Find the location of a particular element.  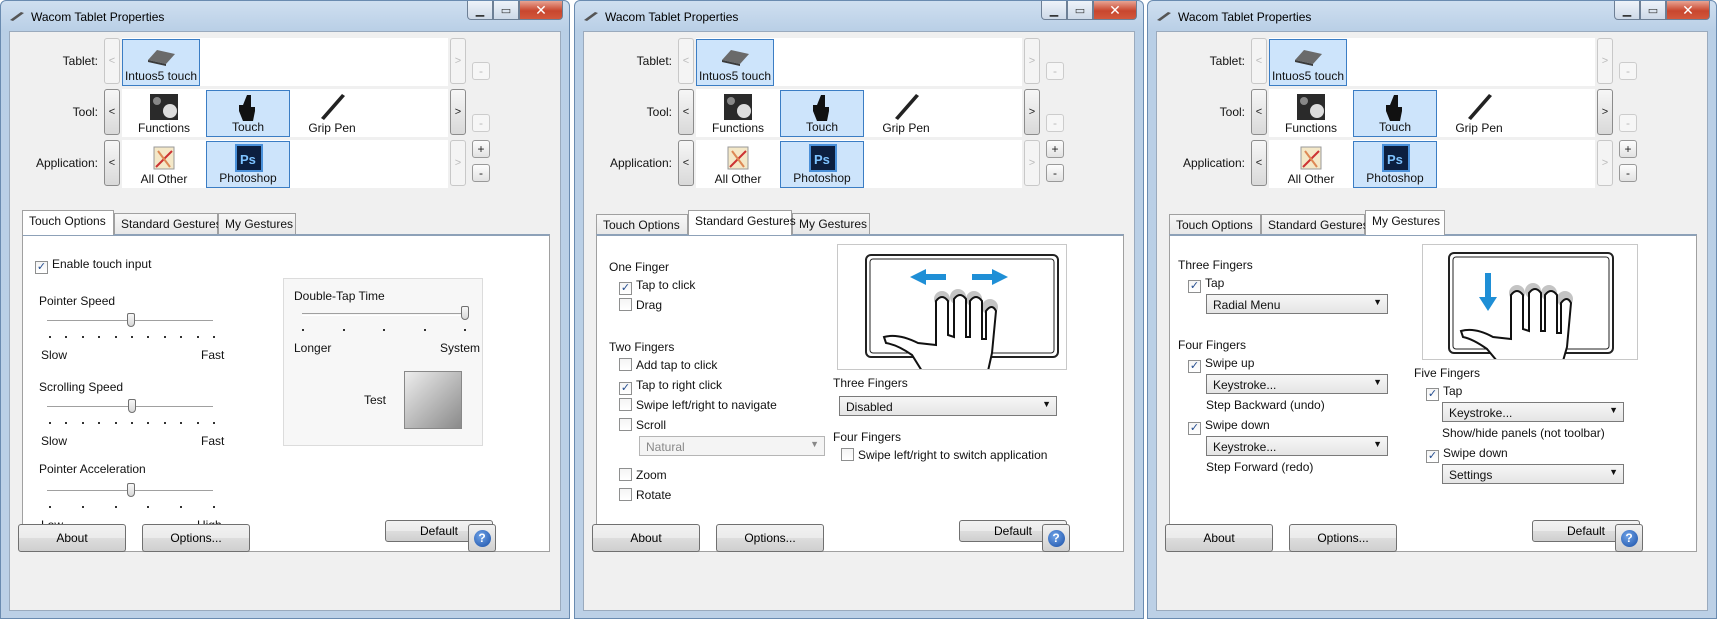

swipe-down-checkbox: ✓ Swipe down is located at coordinates (1229, 426).